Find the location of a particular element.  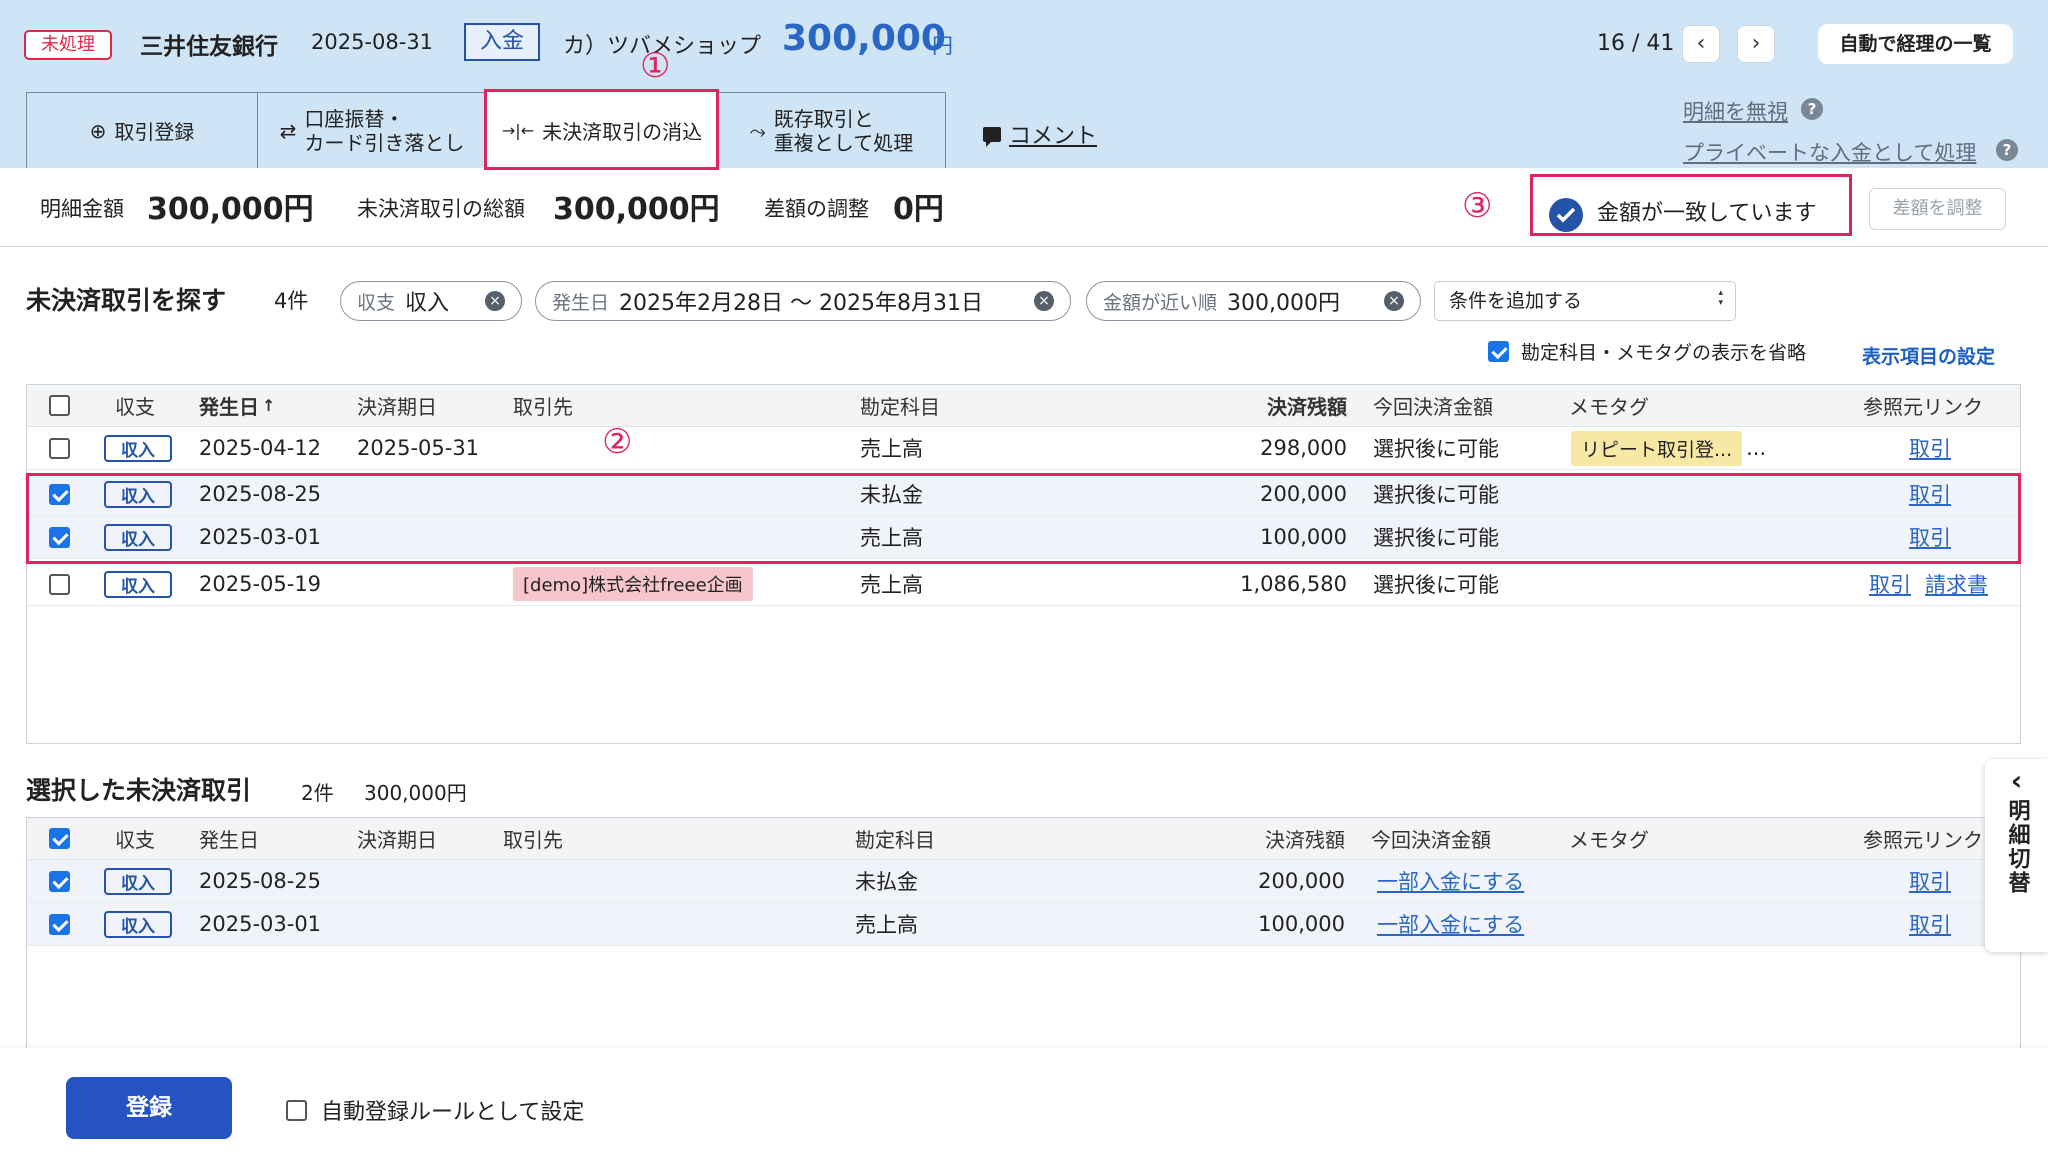

sort-up-icon: ↑ is located at coordinates (269, 405).